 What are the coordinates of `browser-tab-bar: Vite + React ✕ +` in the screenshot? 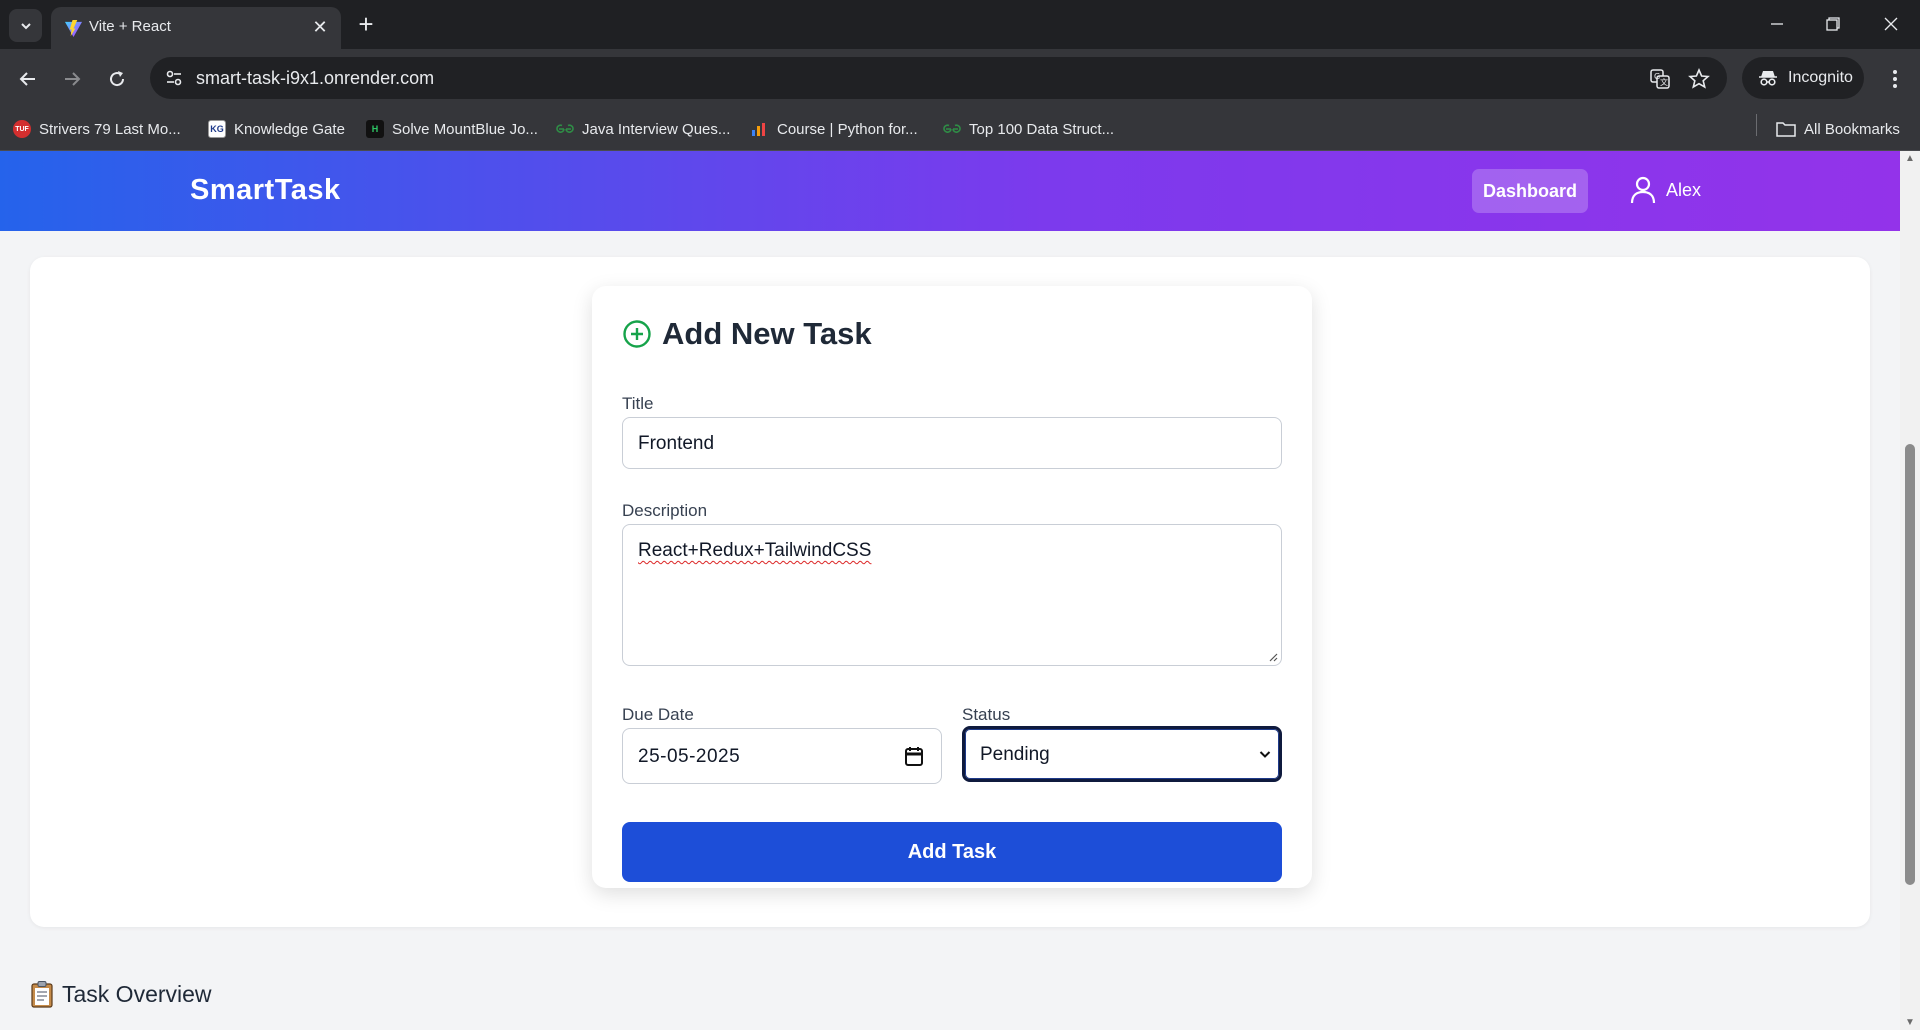 It's located at (960, 24).